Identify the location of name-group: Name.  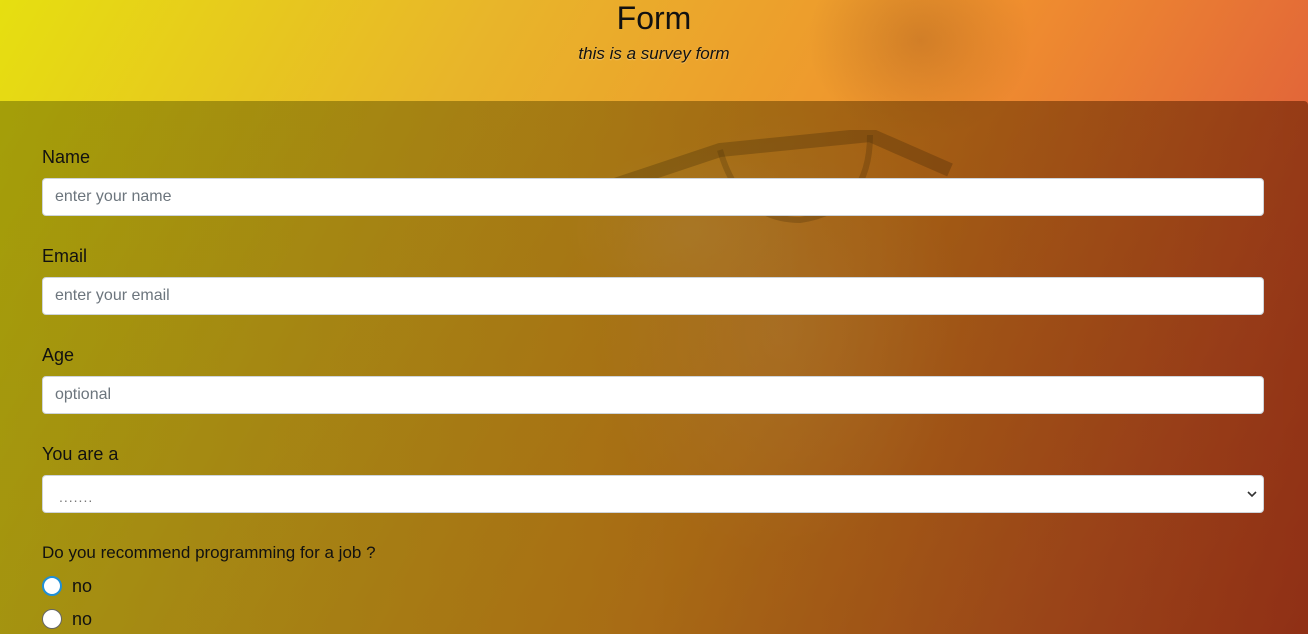
(653, 181).